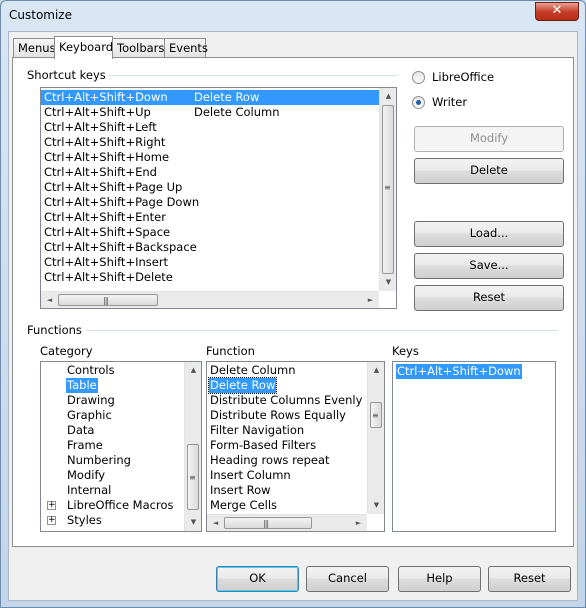  Describe the element at coordinates (252, 370) in the screenshot. I see `function-item: Delete Column` at that location.